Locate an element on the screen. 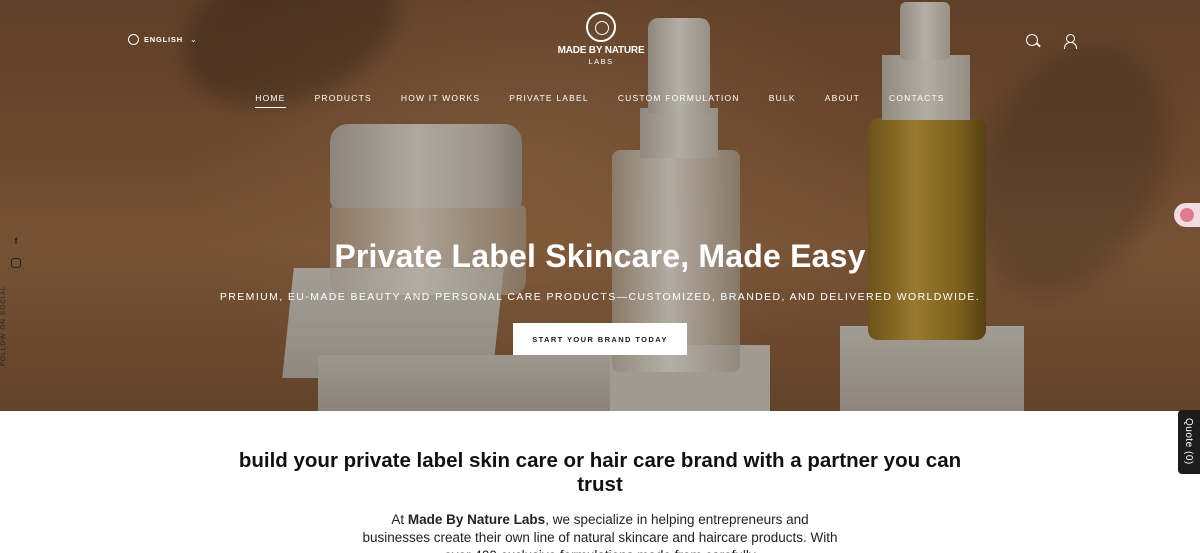 This screenshot has width=1200, height=553. nav-item-about: ABOUT is located at coordinates (842, 98).